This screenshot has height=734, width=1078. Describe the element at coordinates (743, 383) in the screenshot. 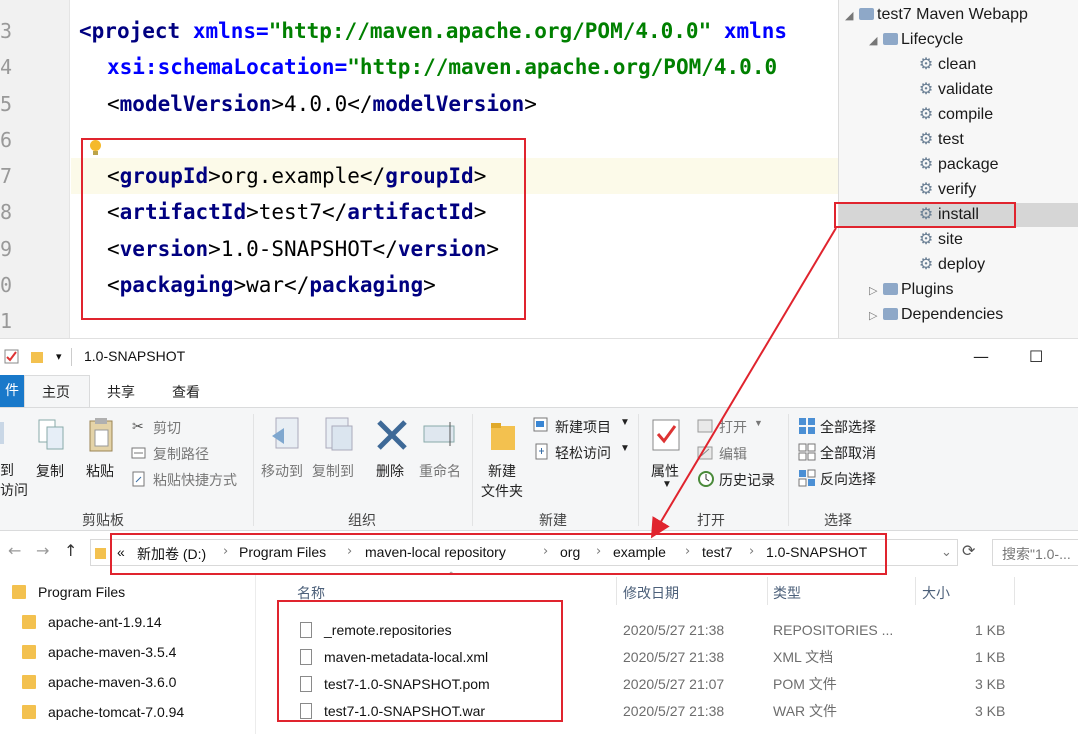

I see `annotation-arrow-icon` at that location.